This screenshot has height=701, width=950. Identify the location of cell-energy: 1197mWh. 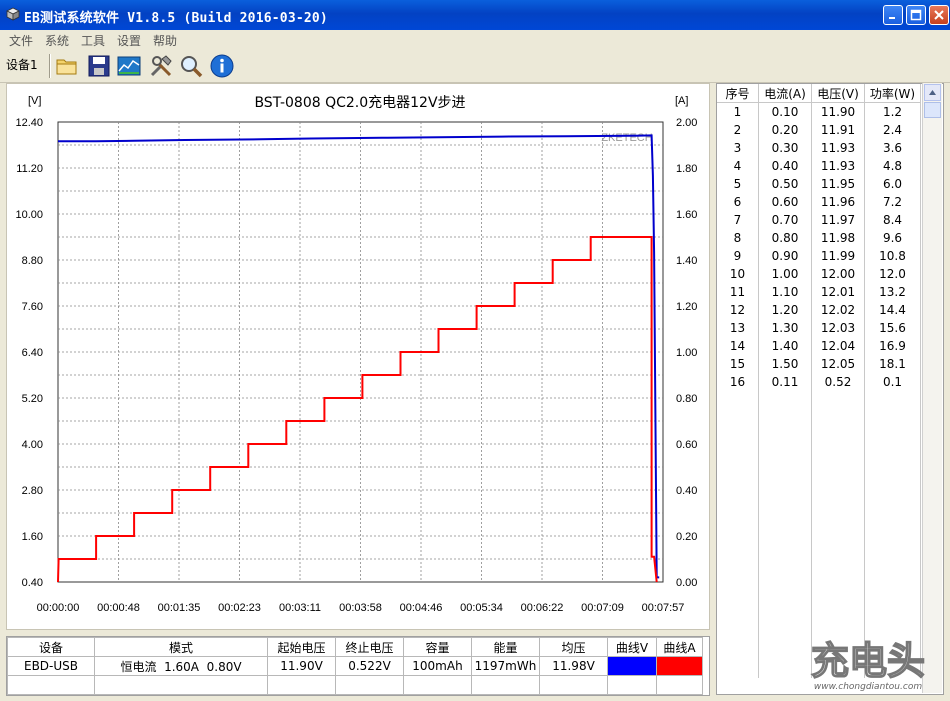
(505, 666).